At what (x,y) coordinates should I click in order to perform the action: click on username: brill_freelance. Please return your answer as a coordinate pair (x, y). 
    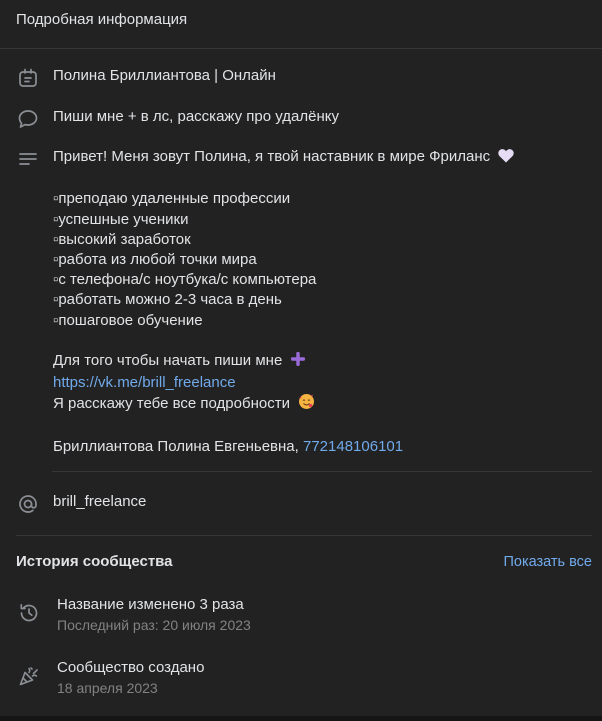
    Looking at the image, I should click on (99, 502).